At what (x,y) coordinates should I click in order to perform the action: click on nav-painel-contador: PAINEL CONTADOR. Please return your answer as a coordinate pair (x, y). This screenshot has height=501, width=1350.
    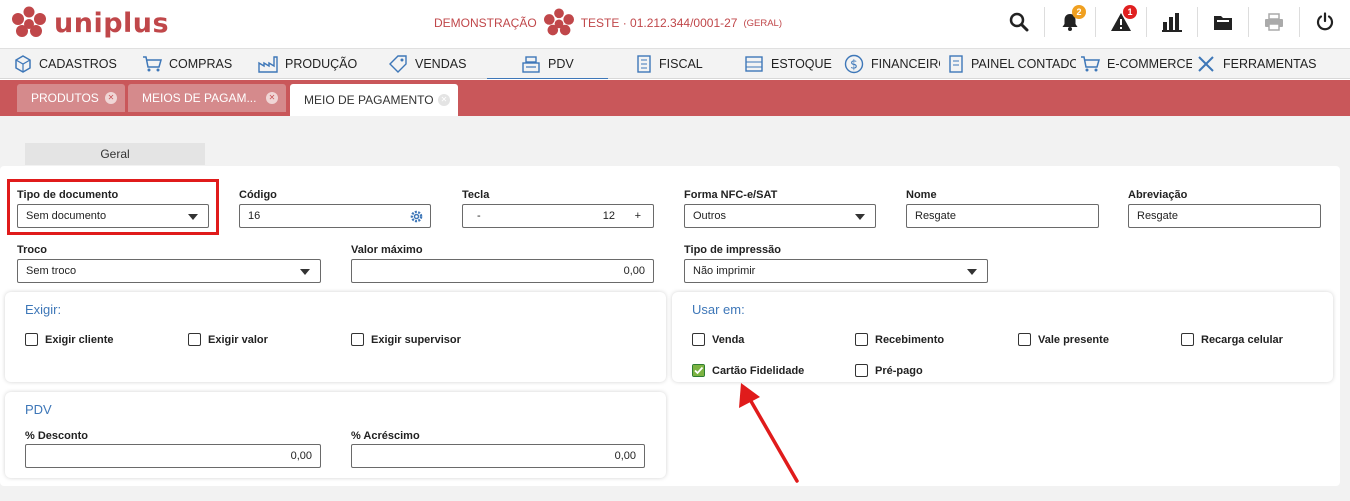
    Looking at the image, I should click on (1008, 64).